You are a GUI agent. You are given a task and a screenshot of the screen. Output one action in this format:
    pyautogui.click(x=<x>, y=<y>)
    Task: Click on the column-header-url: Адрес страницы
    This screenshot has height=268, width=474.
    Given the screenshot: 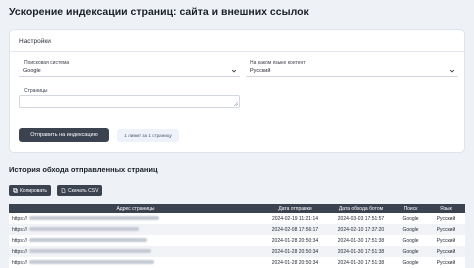 What is the action you would take?
    pyautogui.click(x=135, y=208)
    